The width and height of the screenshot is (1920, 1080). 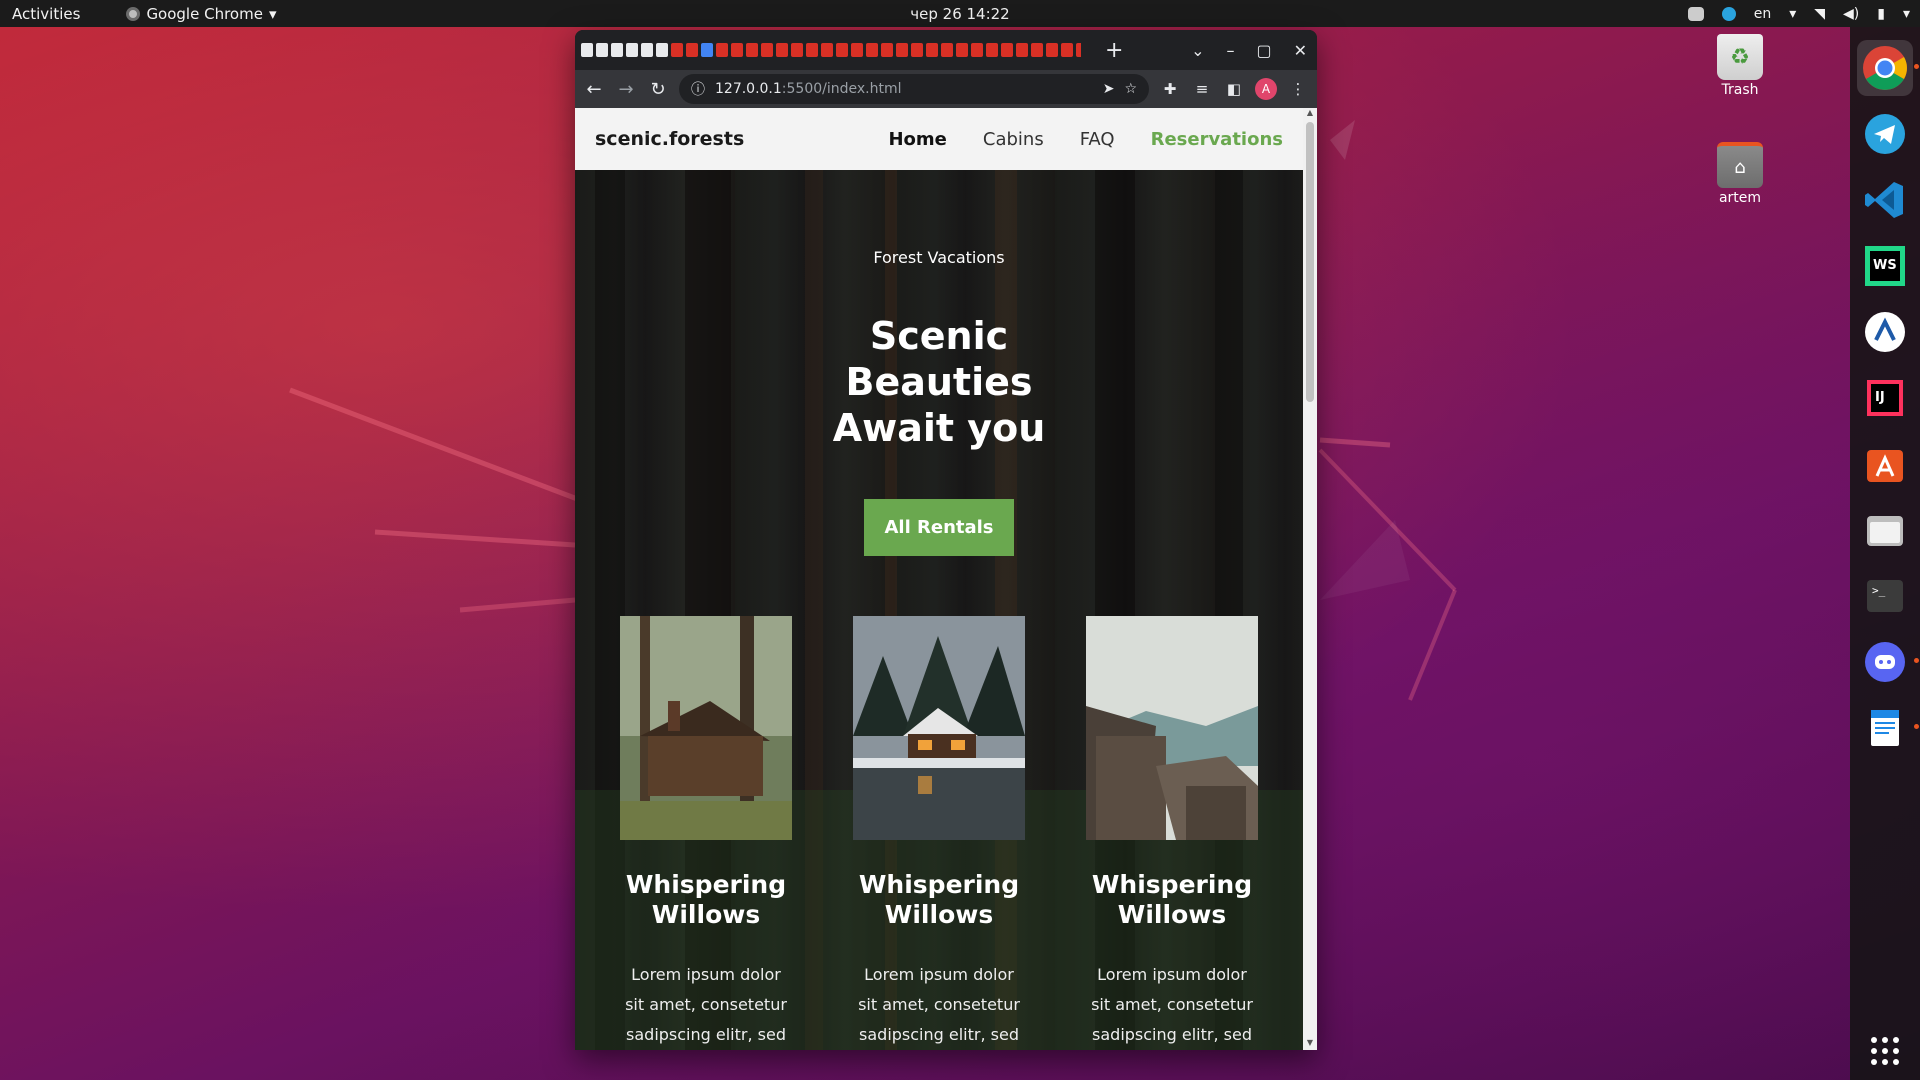 What do you see at coordinates (1109, 89) in the screenshot?
I see `send-icon: ➤` at bounding box center [1109, 89].